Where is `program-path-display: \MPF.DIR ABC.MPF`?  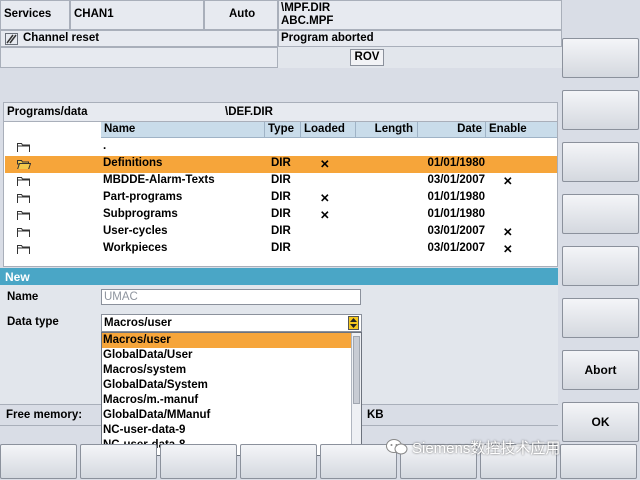 program-path-display: \MPF.DIR ABC.MPF is located at coordinates (420, 15).